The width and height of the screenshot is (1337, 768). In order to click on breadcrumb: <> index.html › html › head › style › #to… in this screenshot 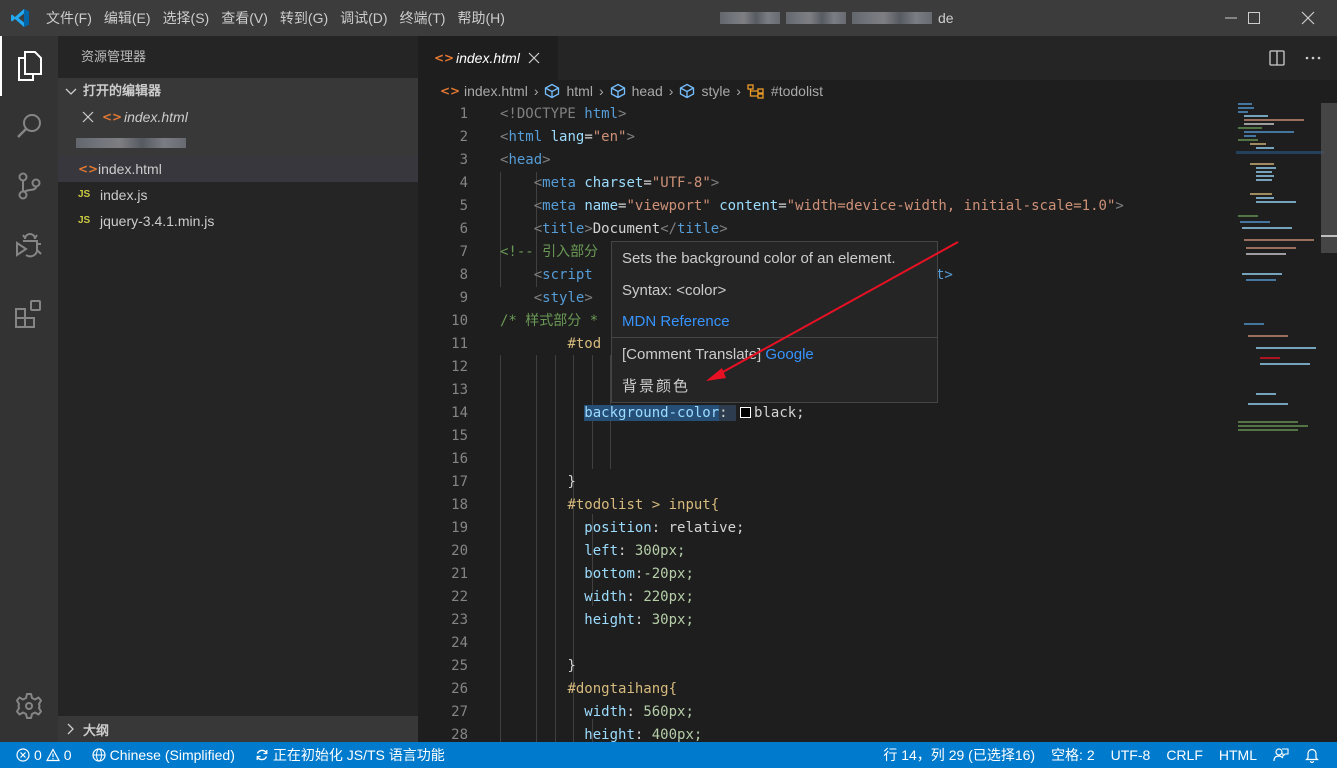, I will do `click(877, 91)`.